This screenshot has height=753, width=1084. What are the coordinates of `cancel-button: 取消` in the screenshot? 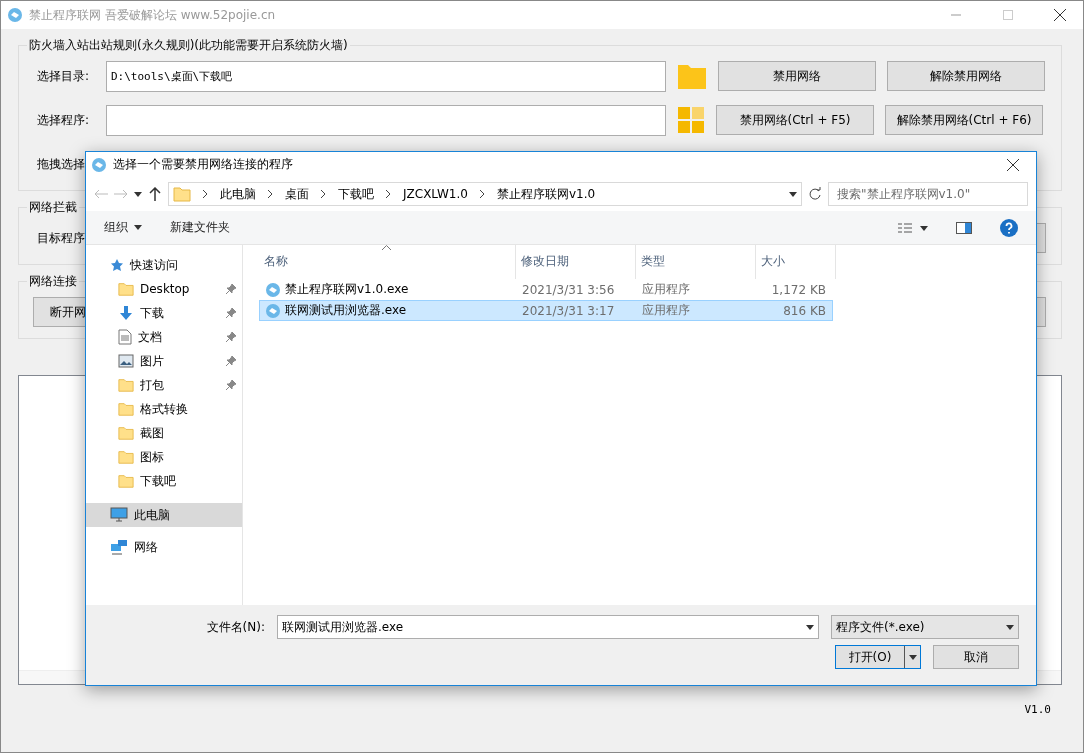 It's located at (976, 657).